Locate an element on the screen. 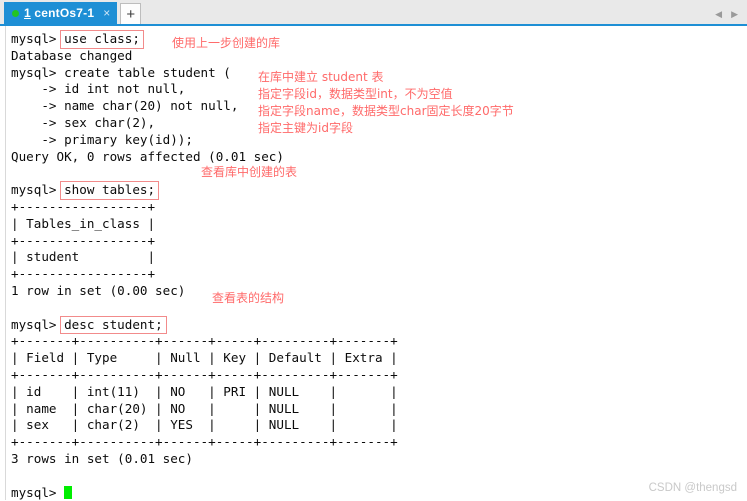 This screenshot has height=501, width=747. scroll-left-icon: ◀ is located at coordinates (718, 14).